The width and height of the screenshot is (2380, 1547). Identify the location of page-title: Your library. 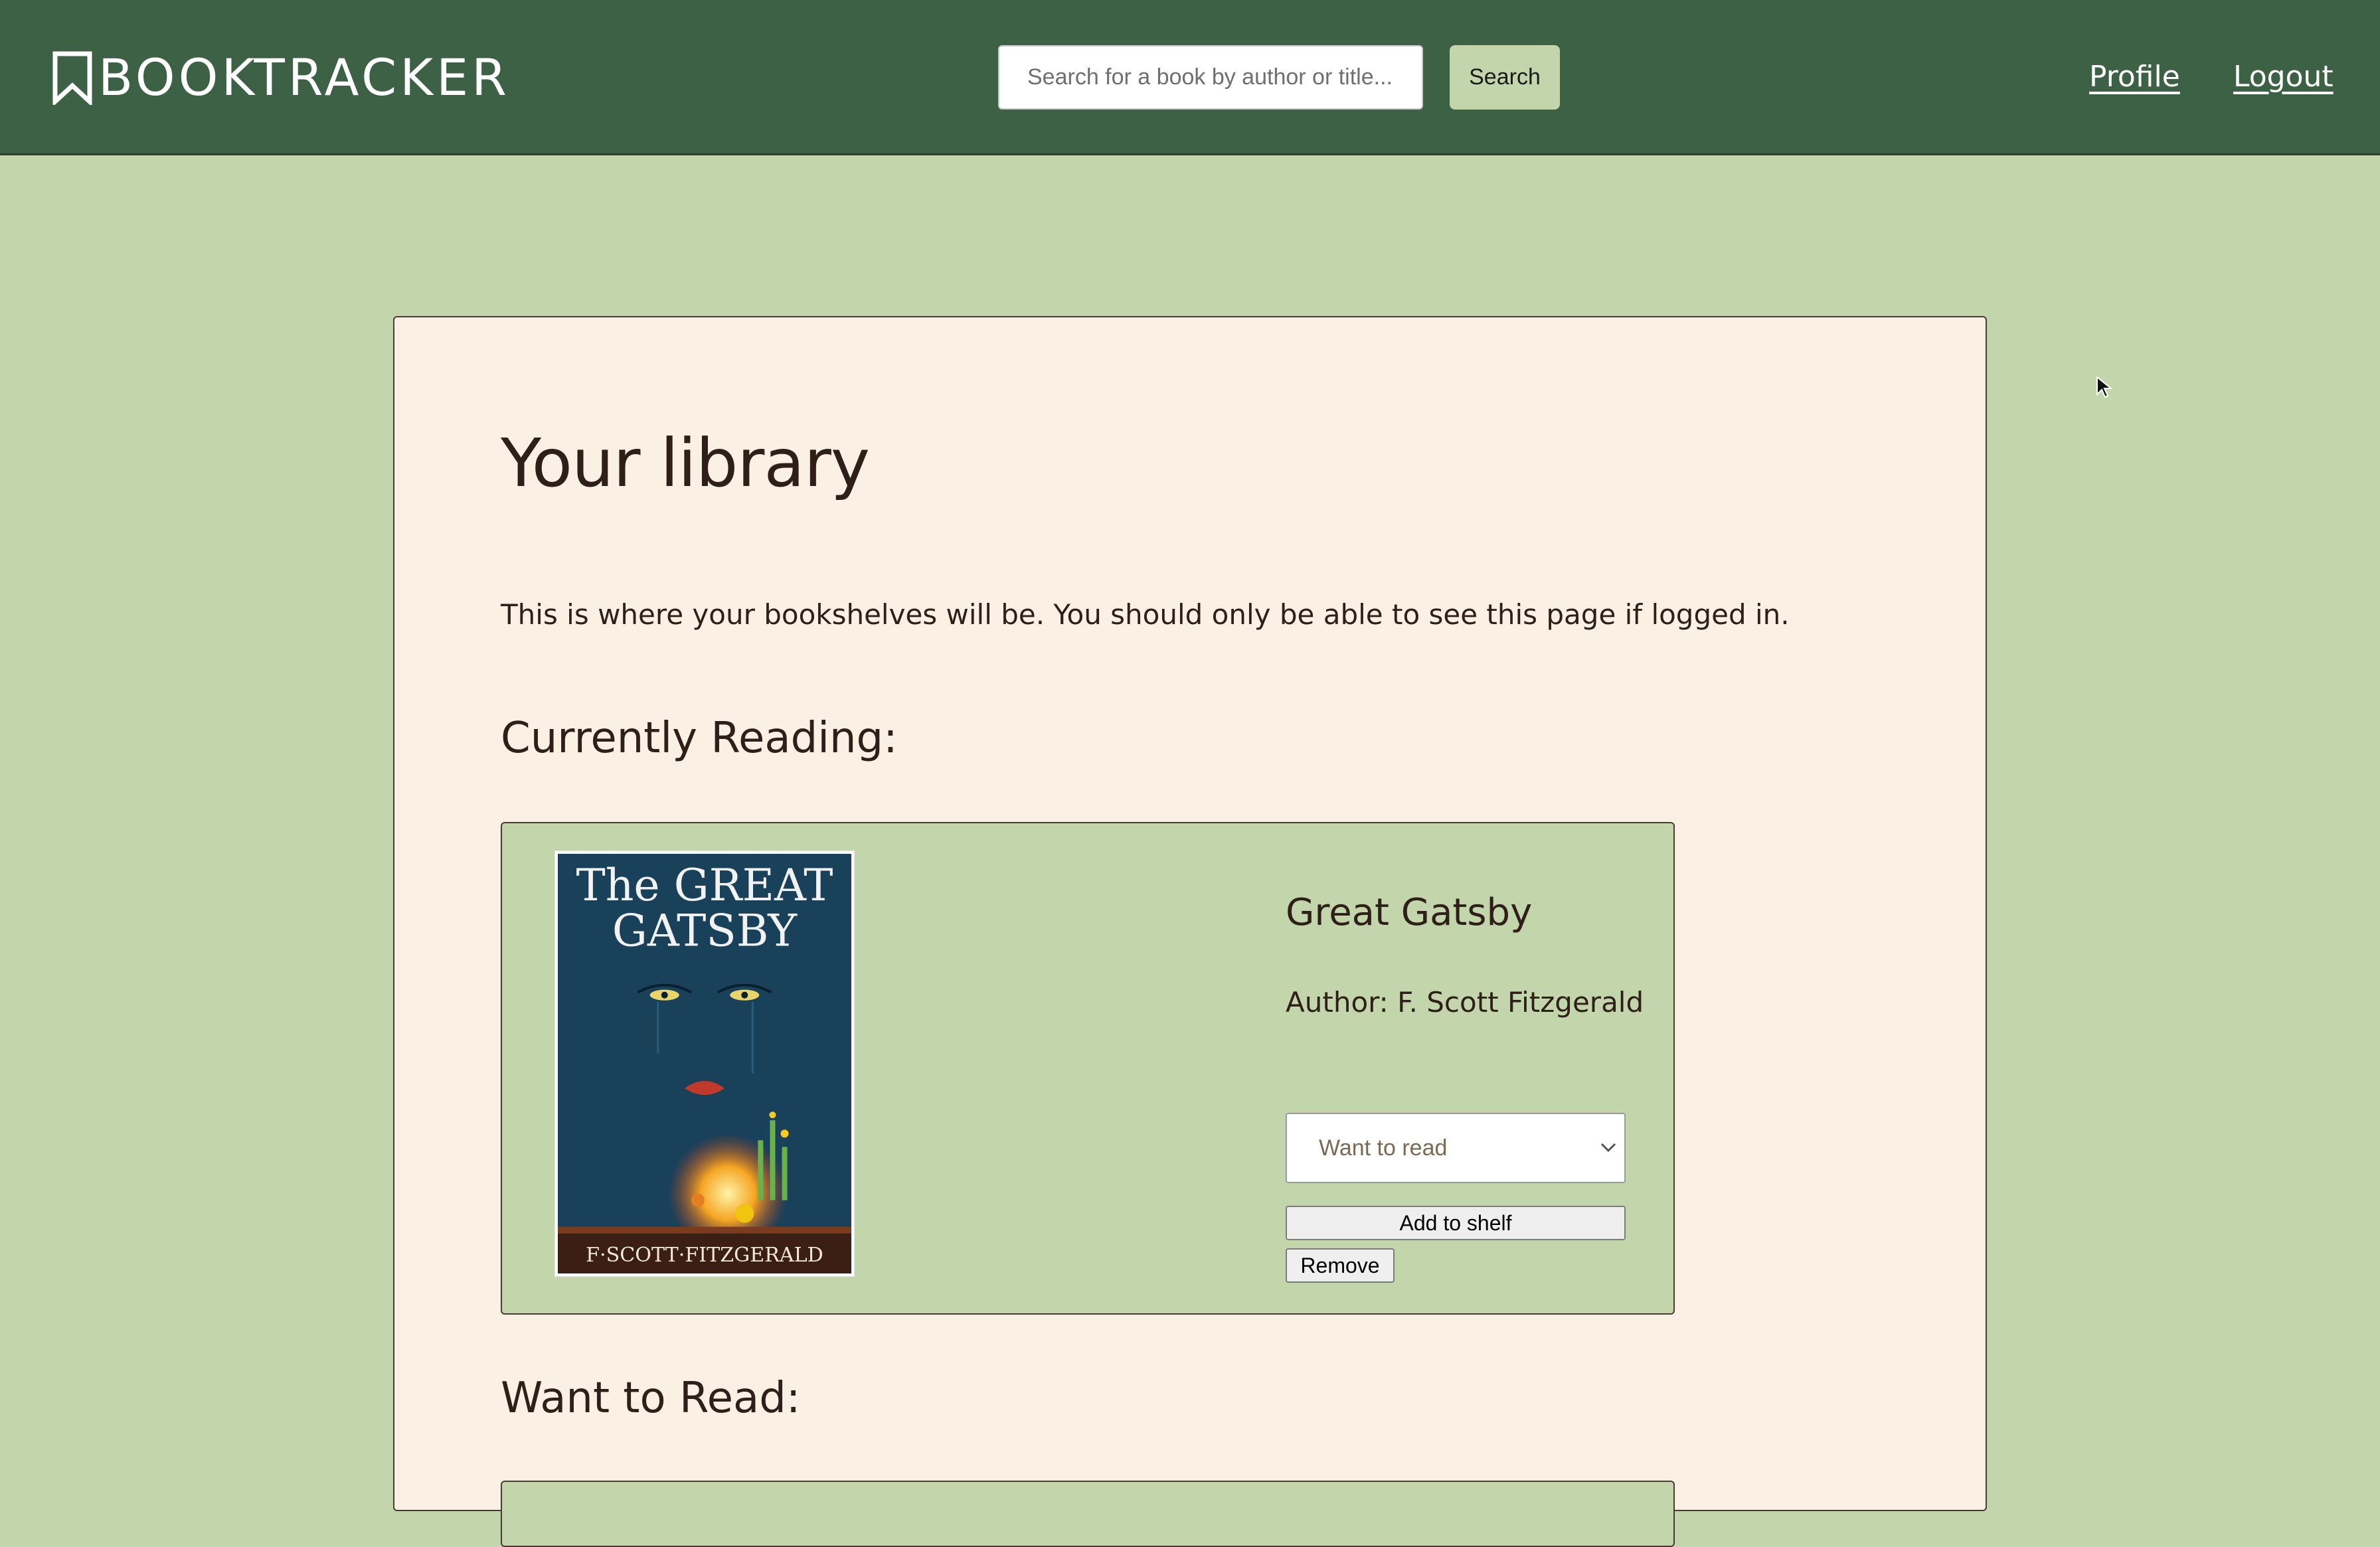
(685, 463).